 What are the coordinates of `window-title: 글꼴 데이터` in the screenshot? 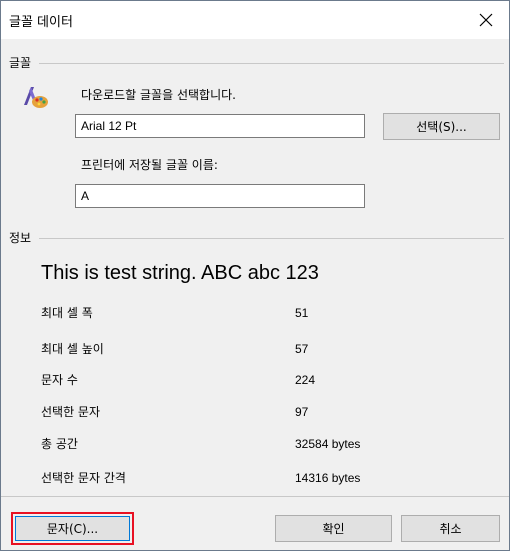 It's located at (41, 22).